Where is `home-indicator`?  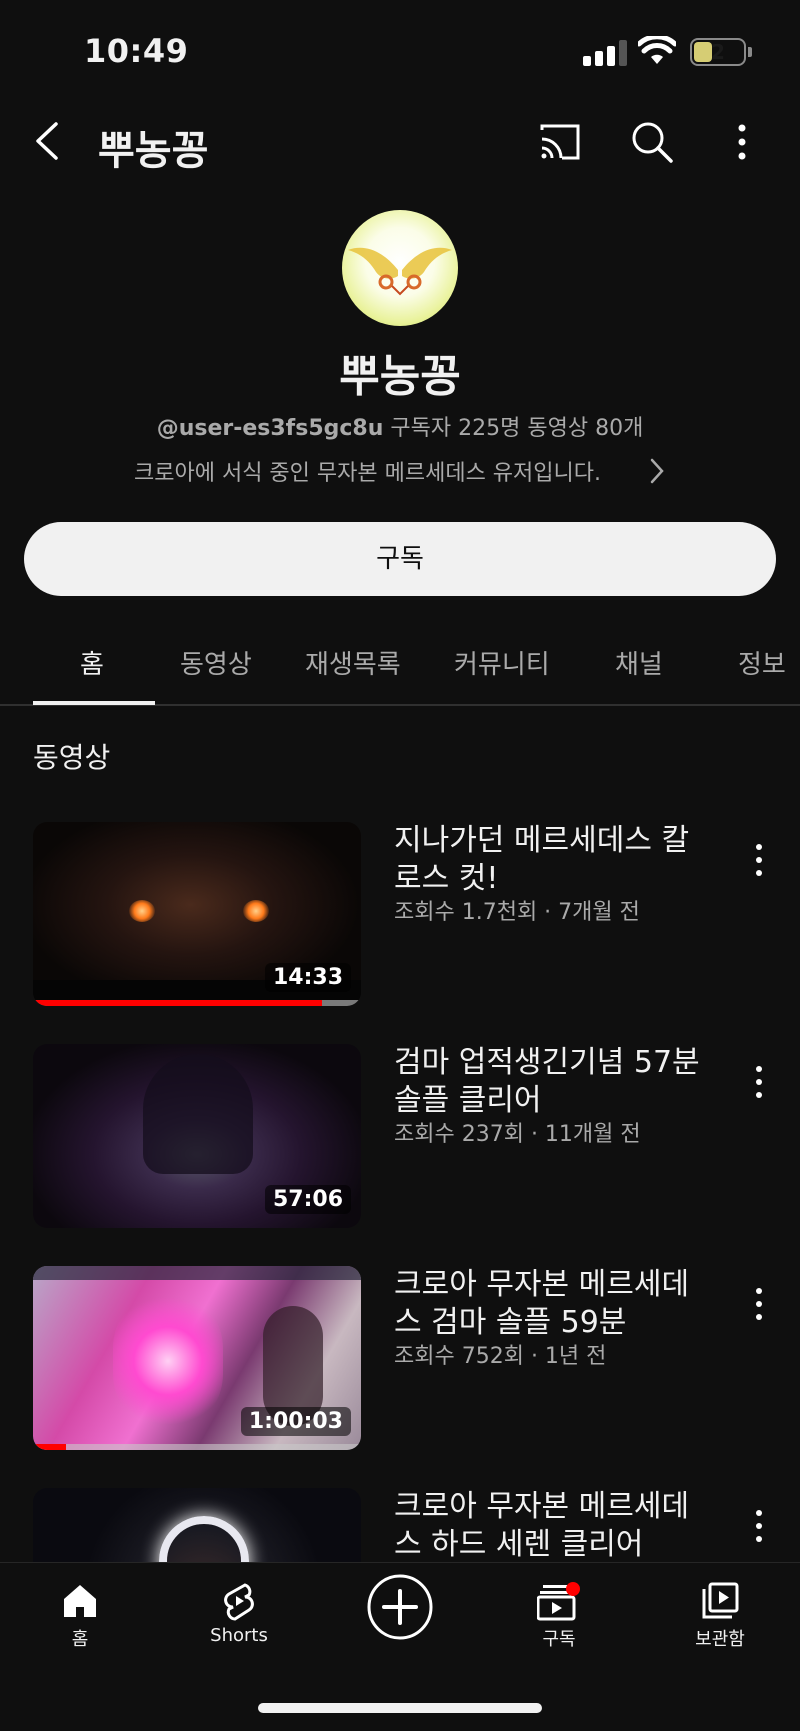 home-indicator is located at coordinates (400, 1708).